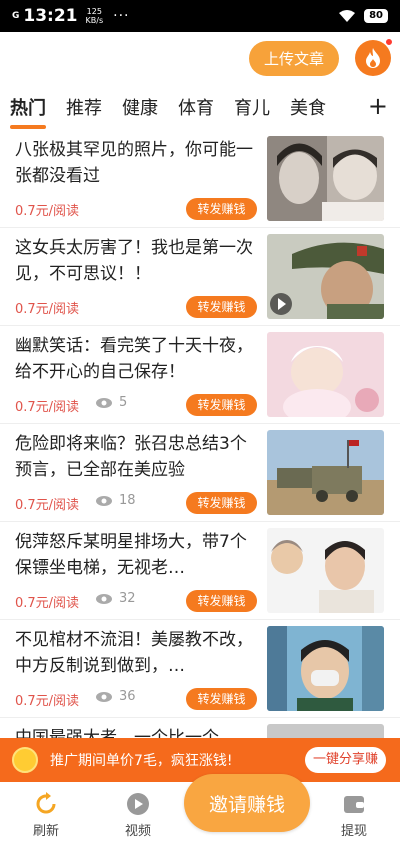 This screenshot has width=400, height=844. I want to click on article-item: 中国最强大者，一个比一个, so click(200, 728).